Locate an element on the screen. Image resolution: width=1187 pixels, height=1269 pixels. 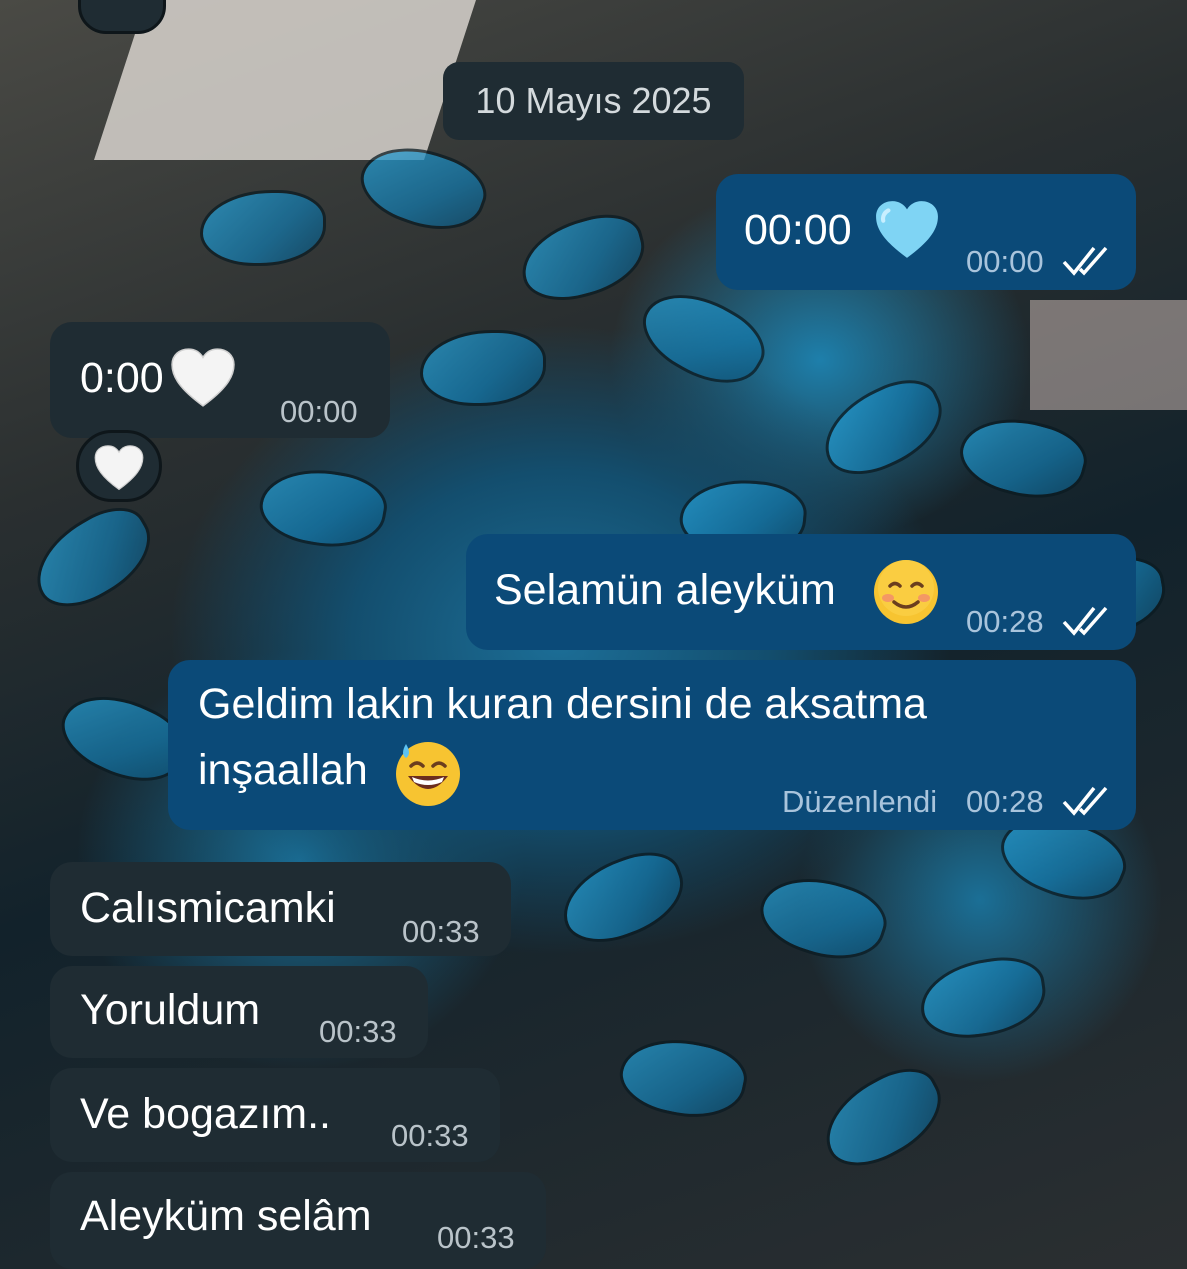
light-blue-heart-icon is located at coordinates (907, 230).